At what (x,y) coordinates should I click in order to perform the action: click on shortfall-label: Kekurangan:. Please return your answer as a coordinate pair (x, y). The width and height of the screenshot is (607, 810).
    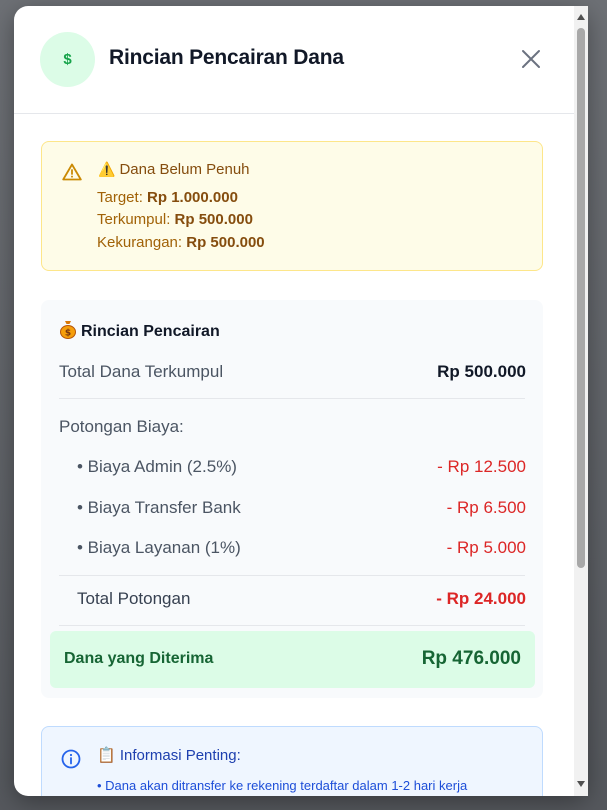
    Looking at the image, I should click on (140, 242).